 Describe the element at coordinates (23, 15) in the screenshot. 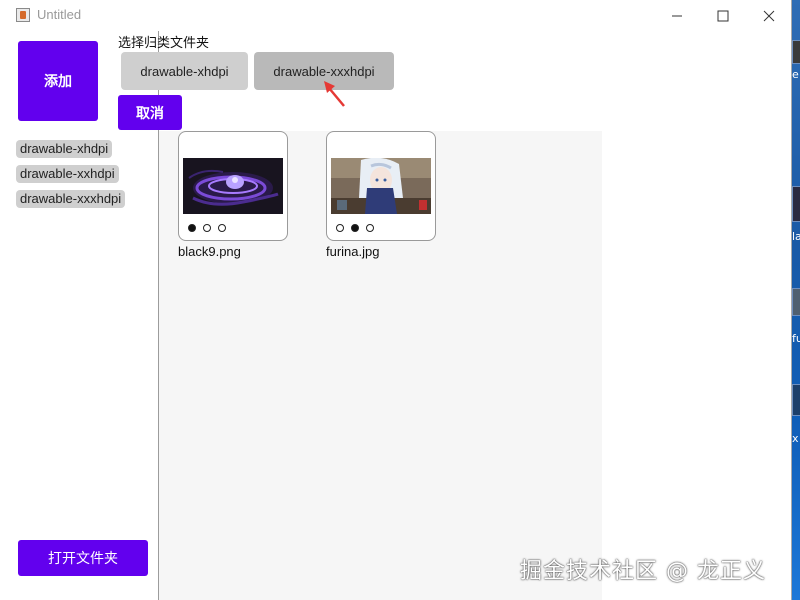

I see `java-app-icon` at that location.